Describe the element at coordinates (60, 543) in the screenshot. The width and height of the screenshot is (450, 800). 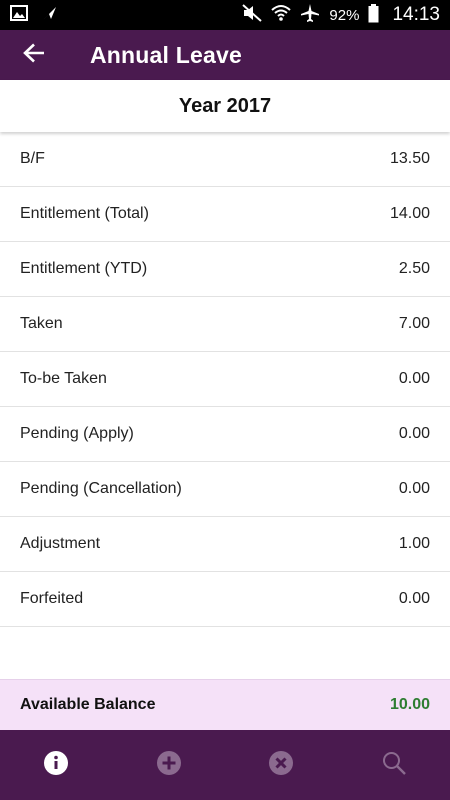
I see `row-label: Adjustment` at that location.